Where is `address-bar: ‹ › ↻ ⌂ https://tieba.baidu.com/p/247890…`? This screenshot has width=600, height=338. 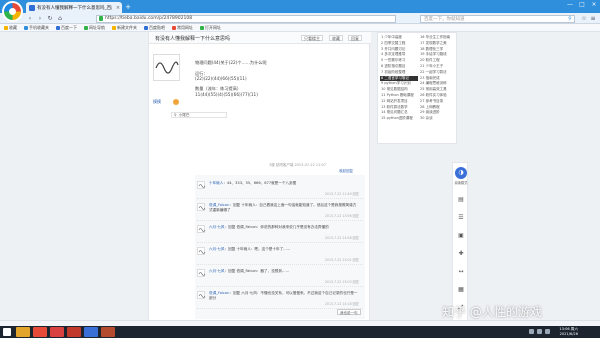
address-bar: ‹ › ↻ ⌂ https://tieba.baidu.com/p/247890… is located at coordinates (300, 18).